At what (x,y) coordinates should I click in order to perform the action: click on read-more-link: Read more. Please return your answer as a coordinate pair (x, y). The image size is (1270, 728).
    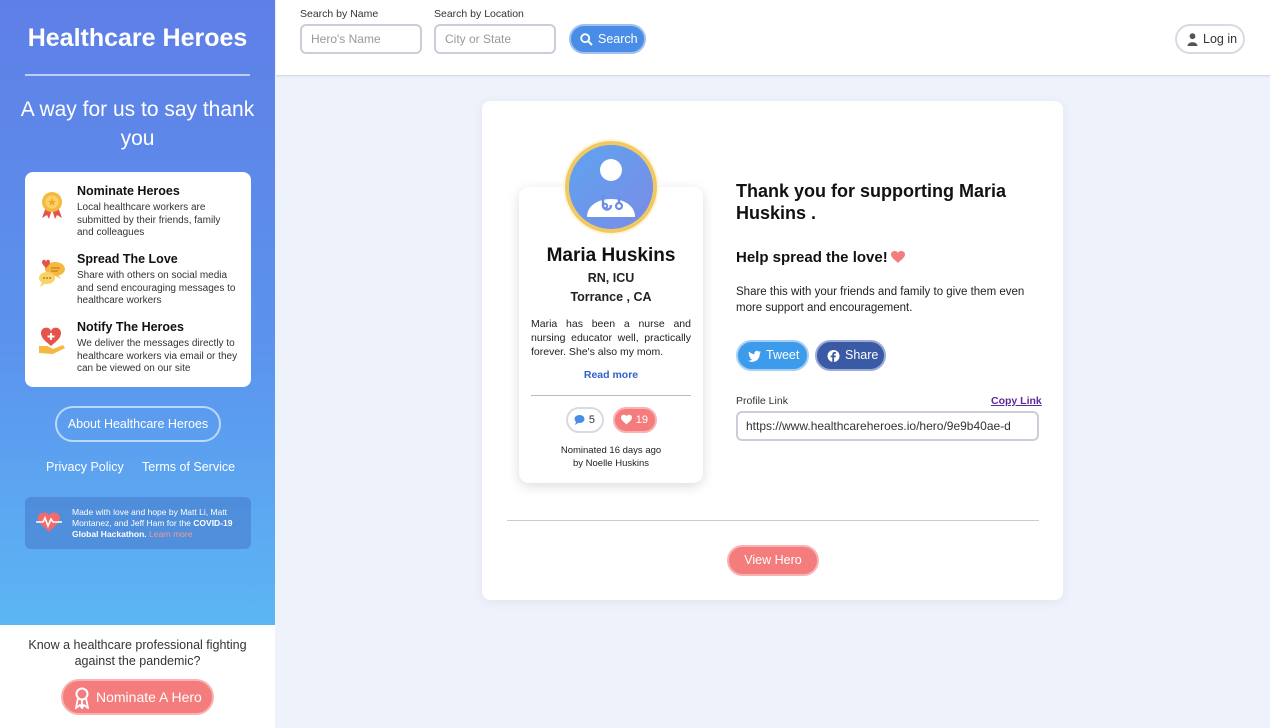
    Looking at the image, I should click on (611, 375).